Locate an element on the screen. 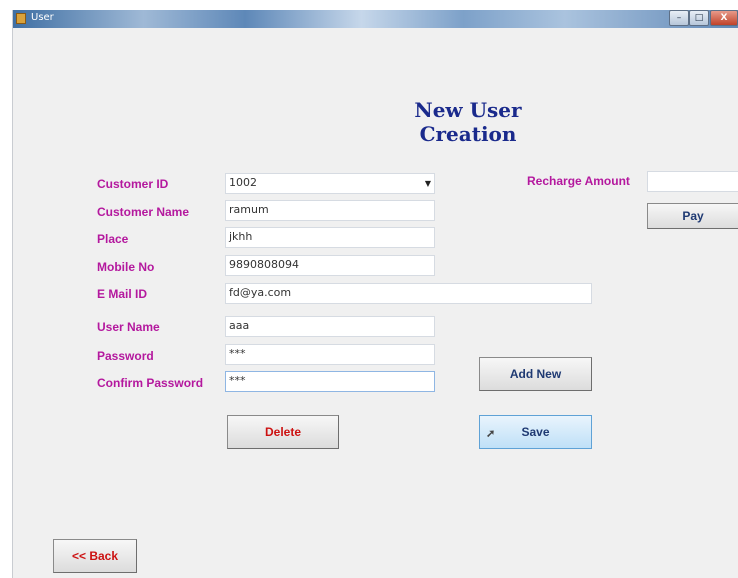  email-id-input: fd@ya.com is located at coordinates (408, 293).